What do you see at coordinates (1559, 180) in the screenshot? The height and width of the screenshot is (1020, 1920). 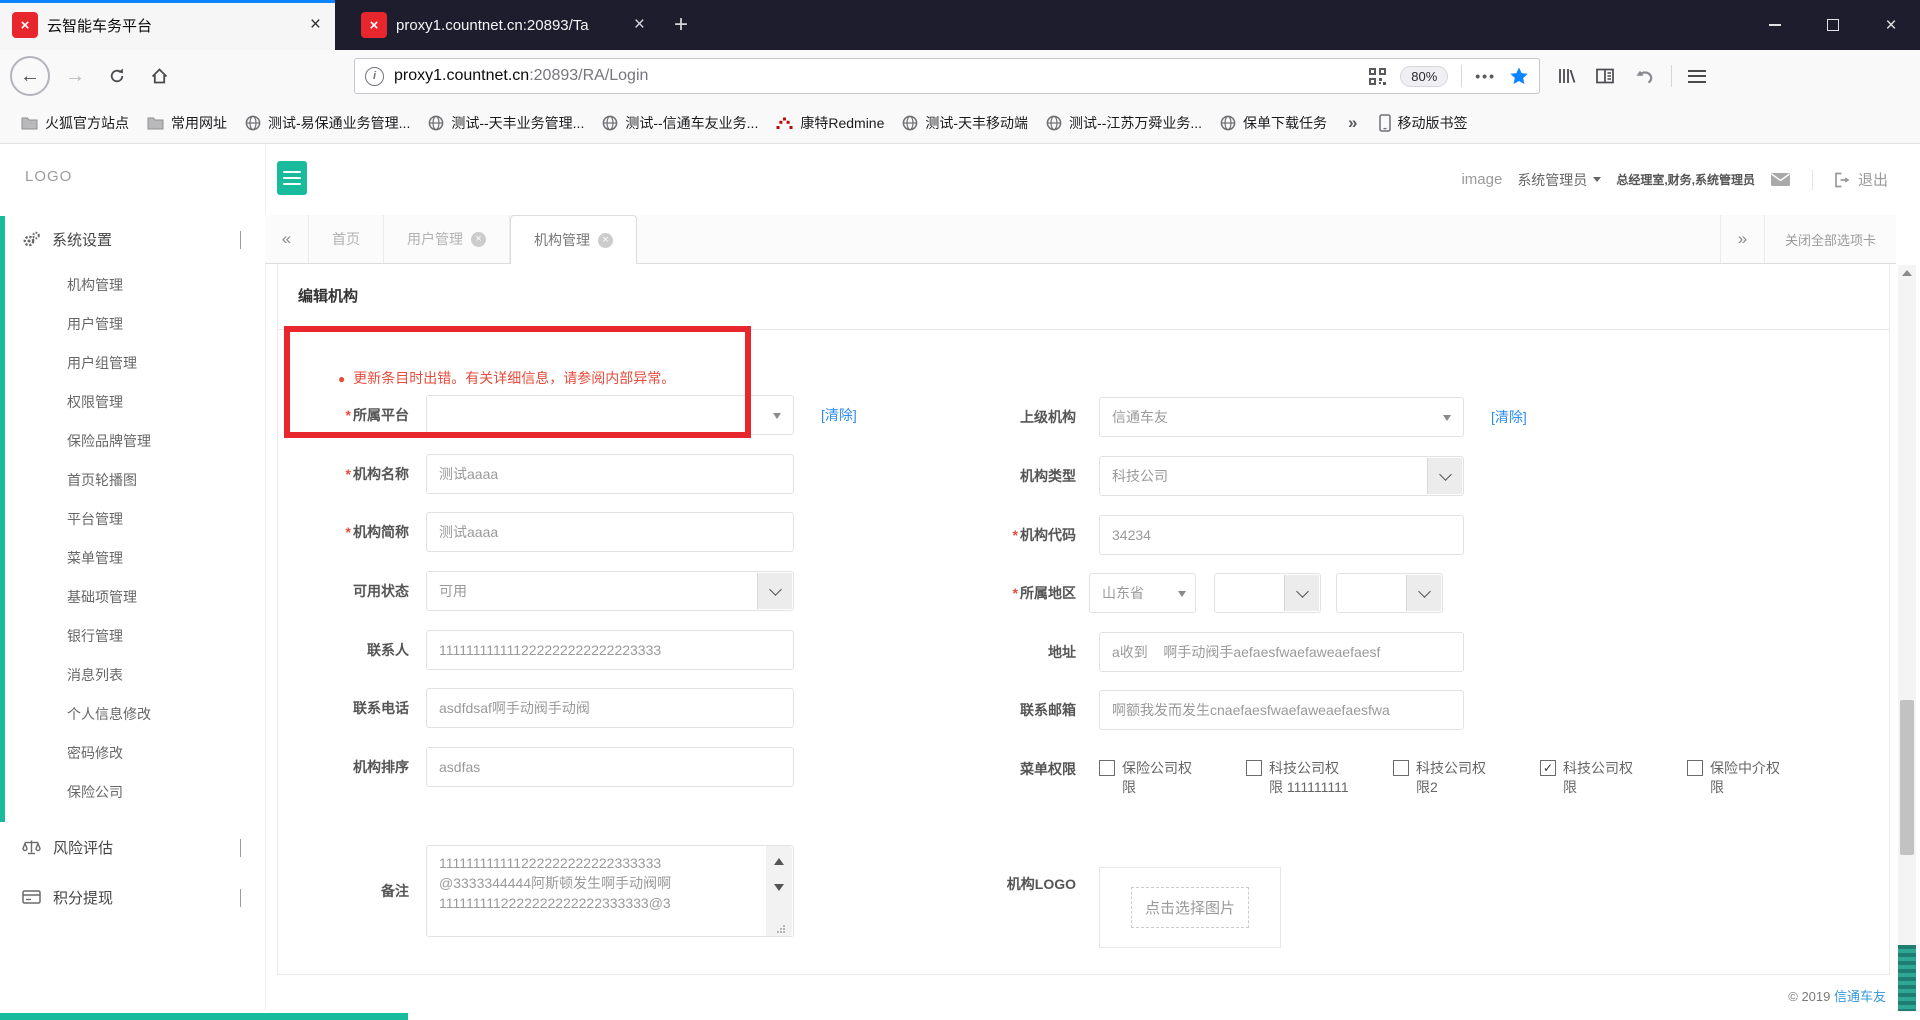 I see `user-role-dropdown: 系统管理员` at bounding box center [1559, 180].